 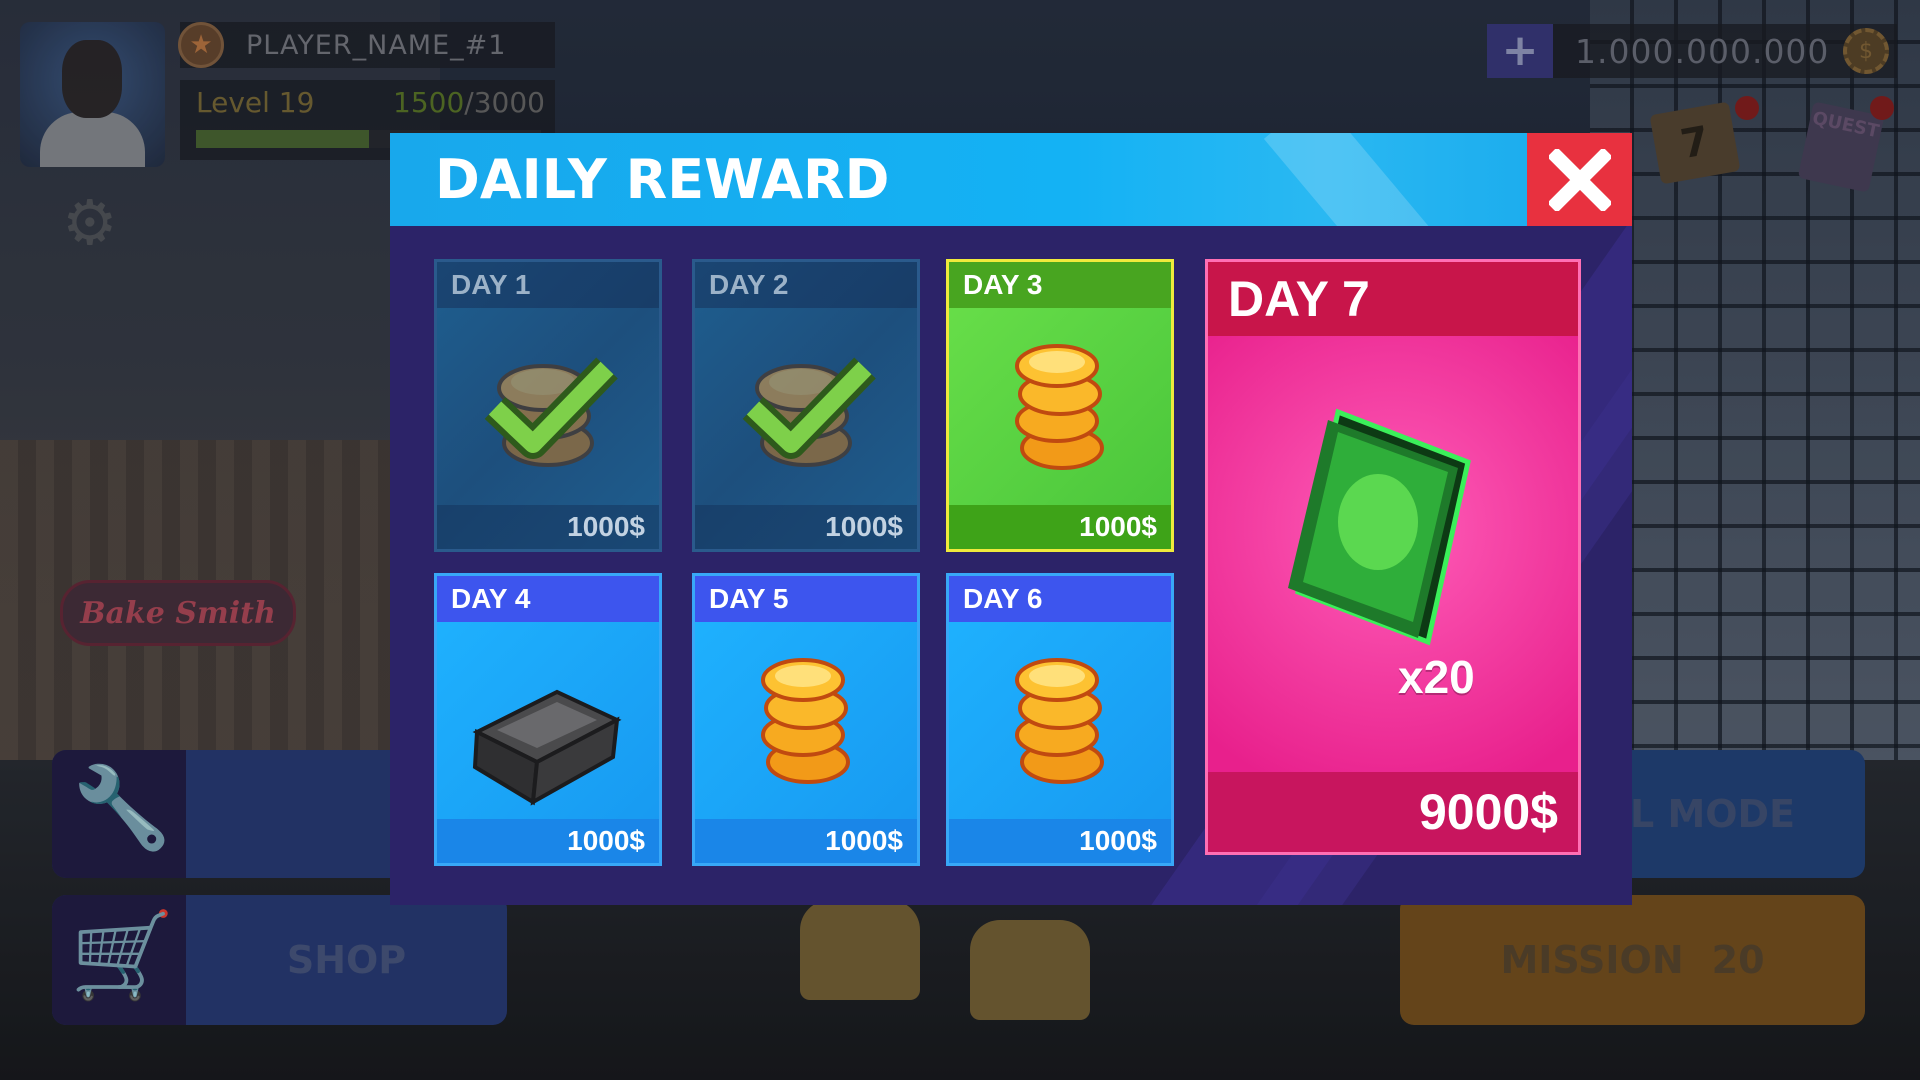 I want to click on day-label: DAY 4, so click(x=548, y=599).